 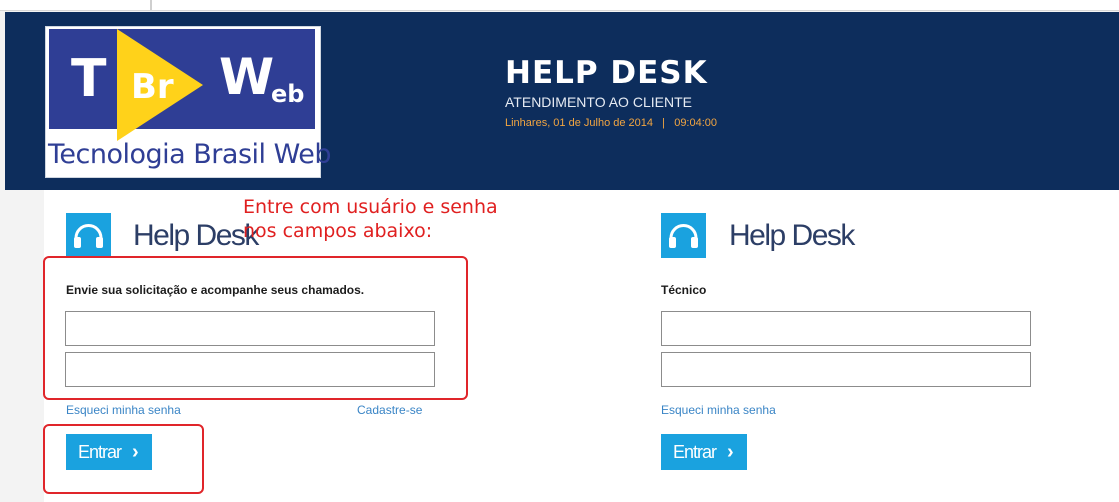 What do you see at coordinates (846, 369) in the screenshot?
I see `tech-password-input` at bounding box center [846, 369].